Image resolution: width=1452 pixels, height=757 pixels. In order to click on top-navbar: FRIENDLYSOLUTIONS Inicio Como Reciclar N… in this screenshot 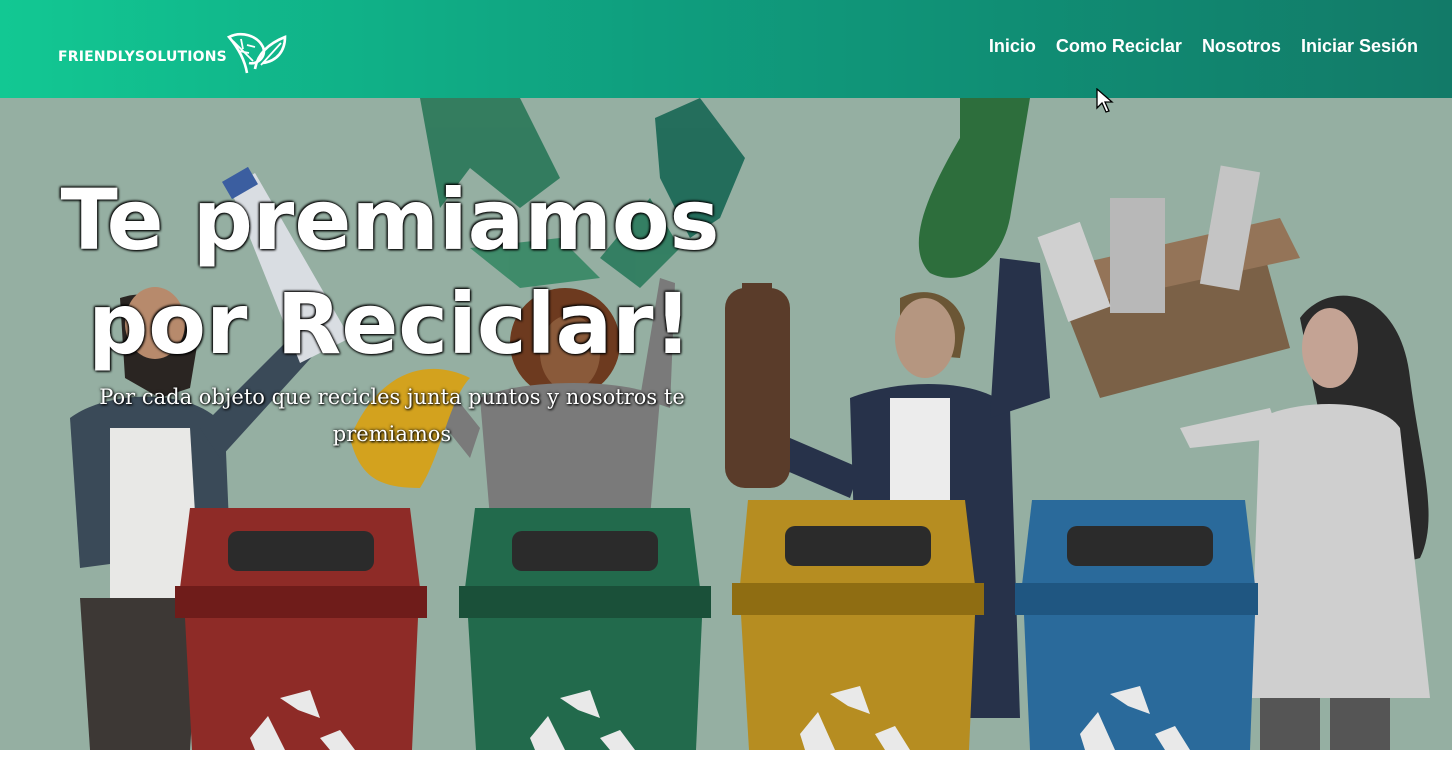, I will do `click(726, 49)`.